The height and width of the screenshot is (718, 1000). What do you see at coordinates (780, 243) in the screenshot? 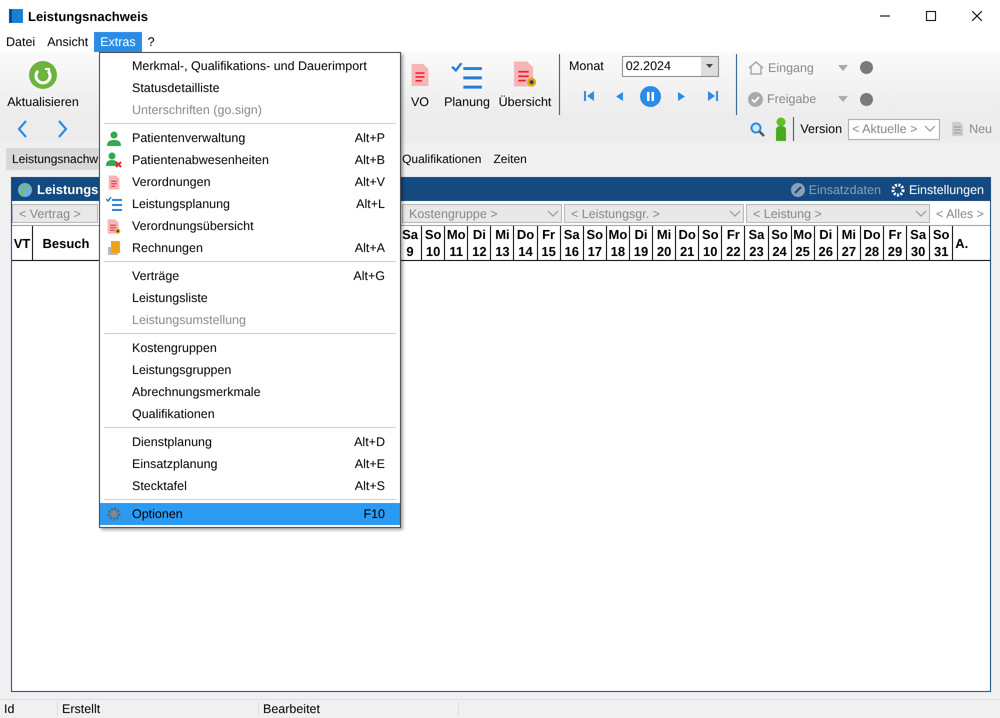
I see `day-column-header: So 24` at bounding box center [780, 243].